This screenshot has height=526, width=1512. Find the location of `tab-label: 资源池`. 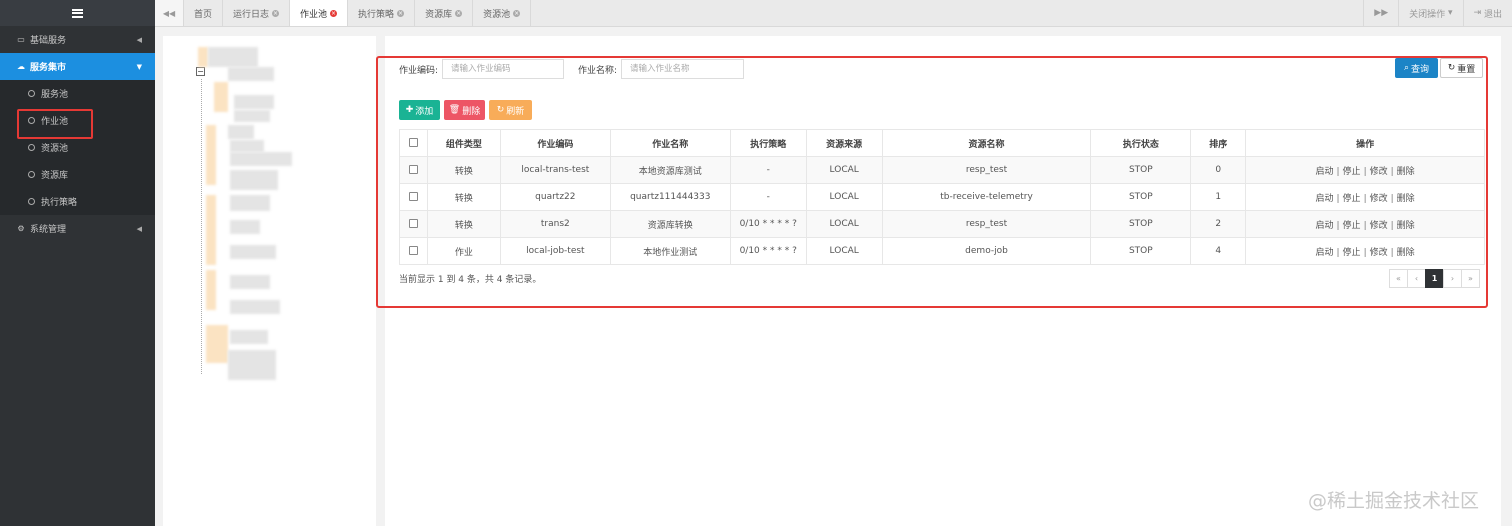

tab-label: 资源池 is located at coordinates (497, 14).